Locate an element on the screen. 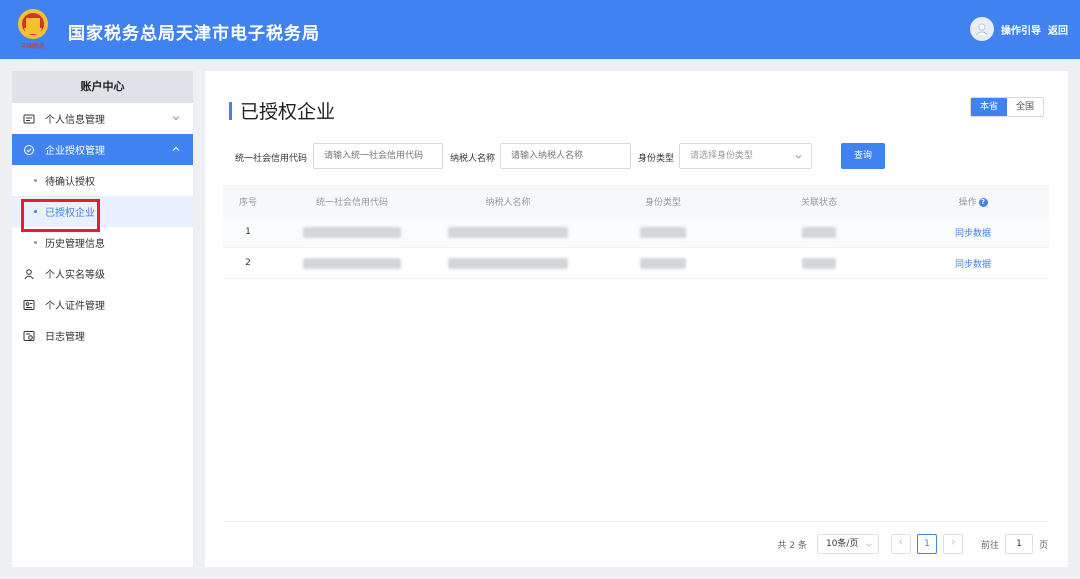  identity-type-select: 请选择身份类型 is located at coordinates (745, 156).